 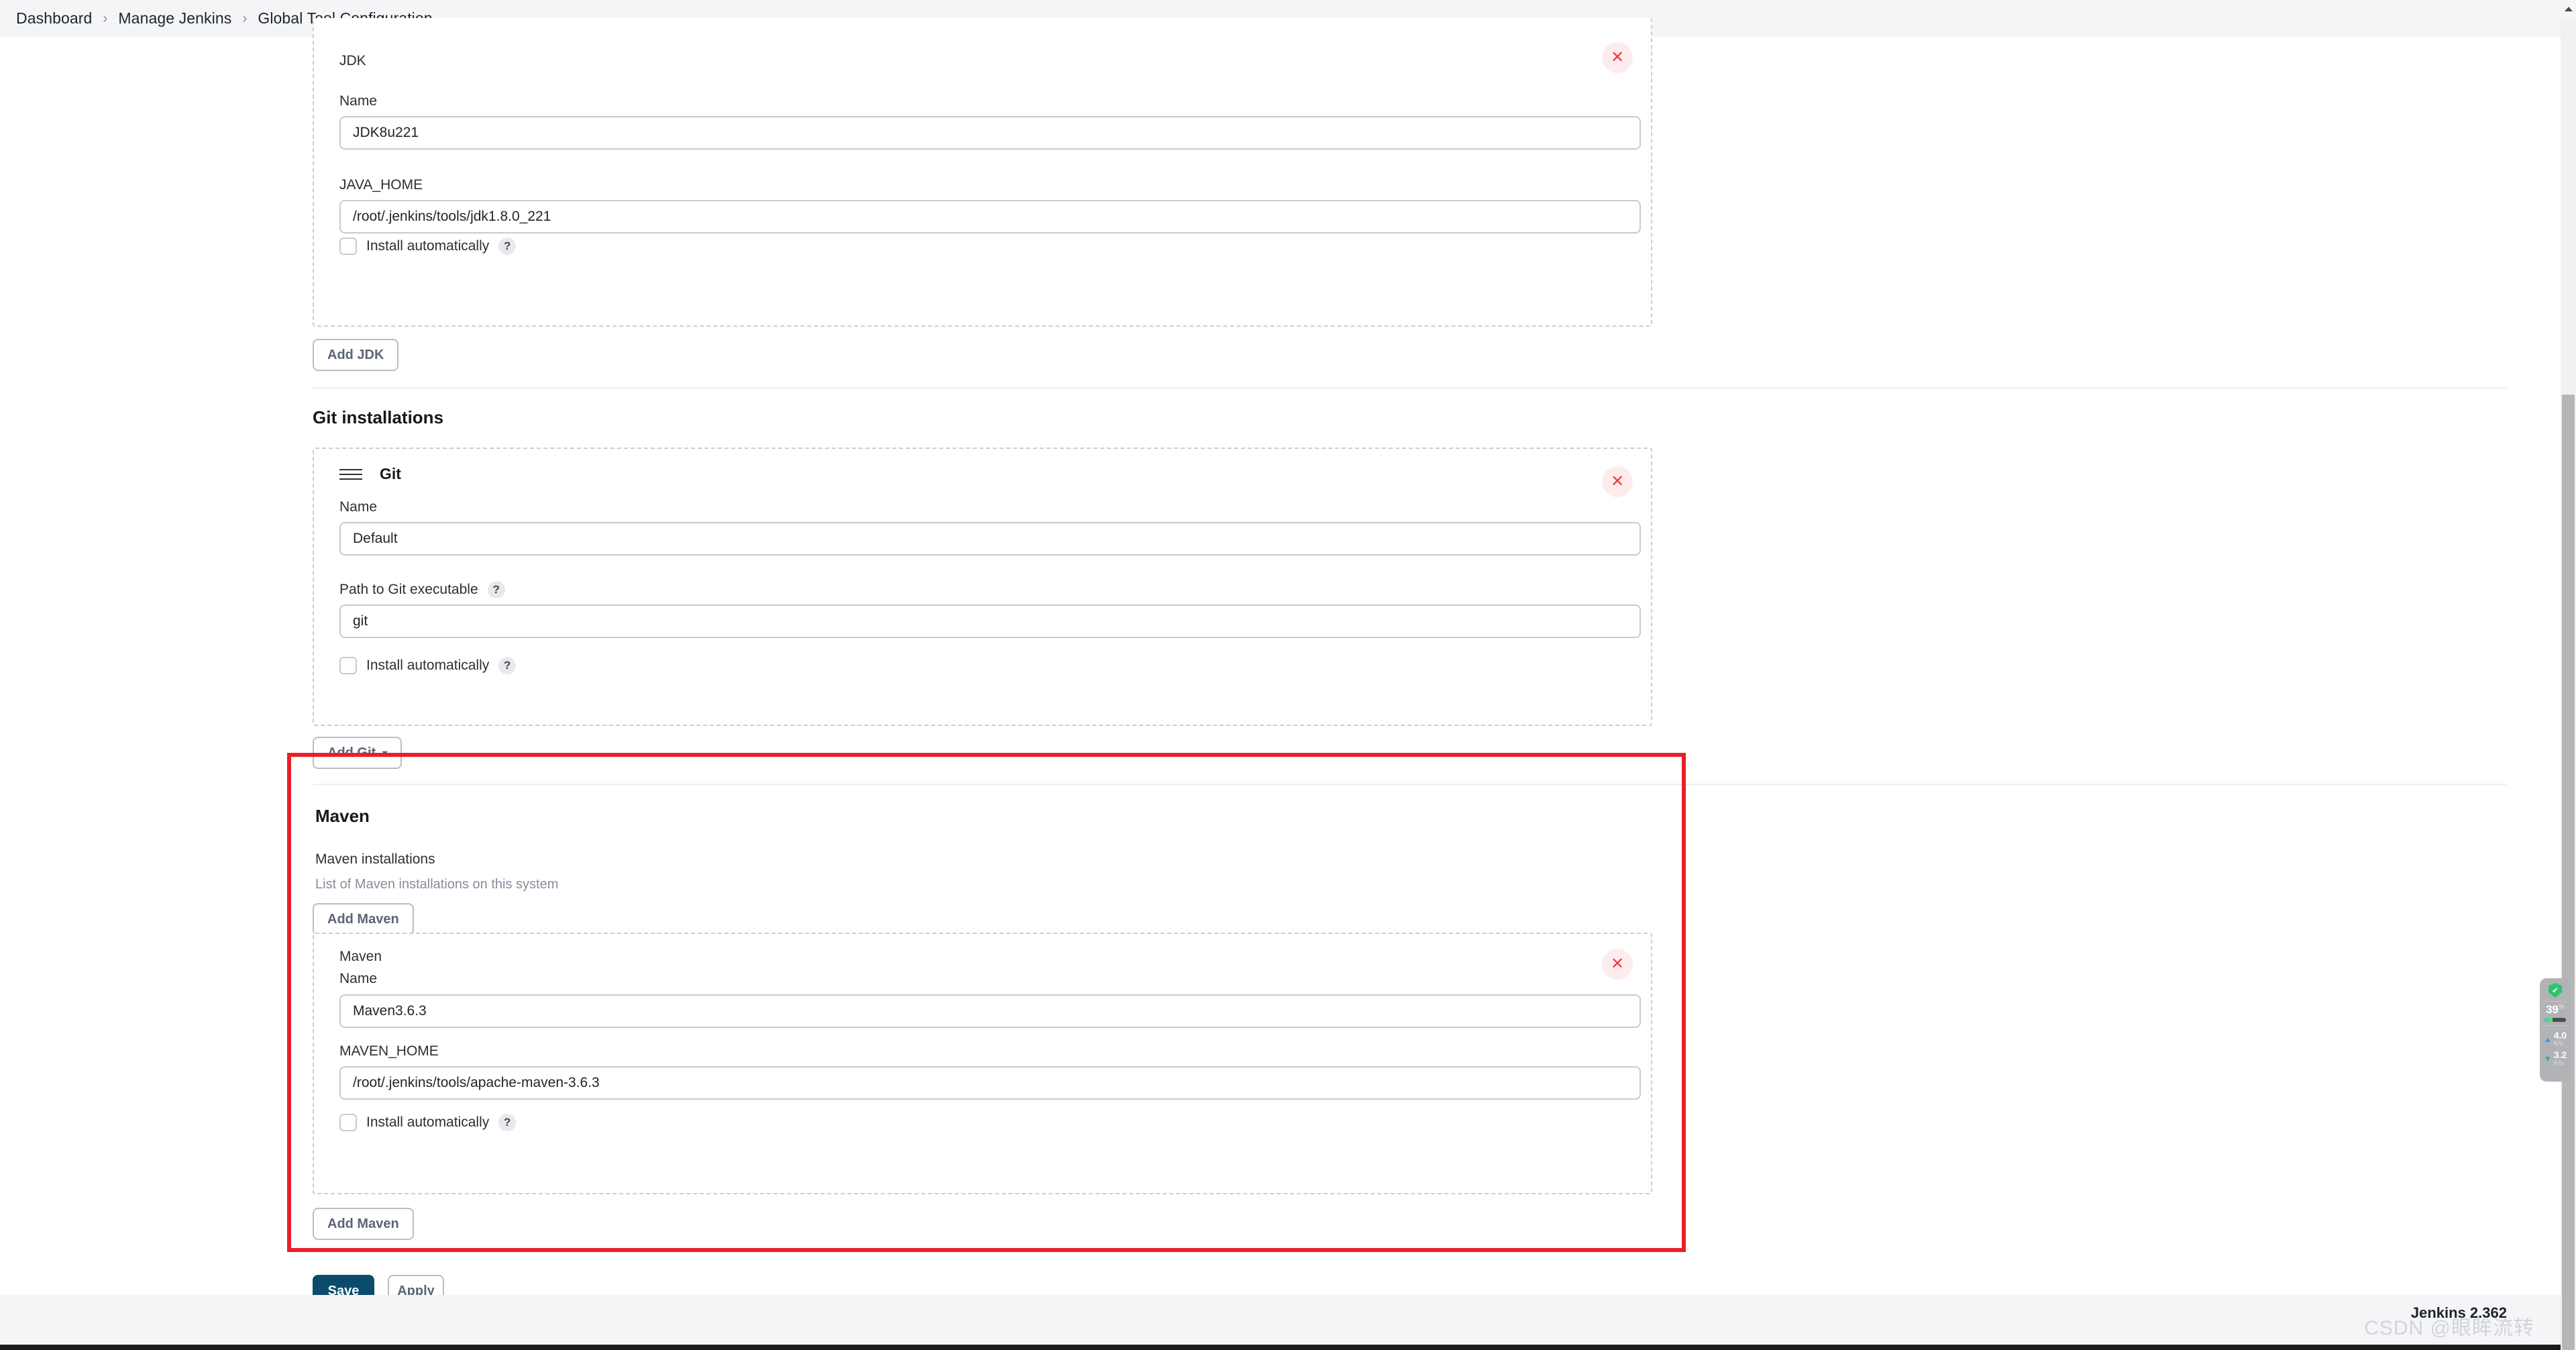 What do you see at coordinates (2449, 1328) in the screenshot?
I see `csdn-watermark: CSDN @眼眸流转` at bounding box center [2449, 1328].